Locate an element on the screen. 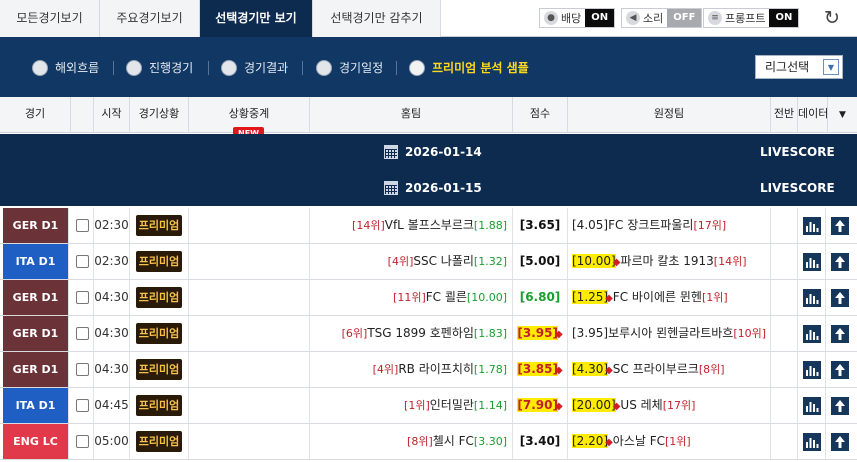 This screenshot has width=857, height=462. odds-toggle: ● 배당 ON is located at coordinates (577, 18).